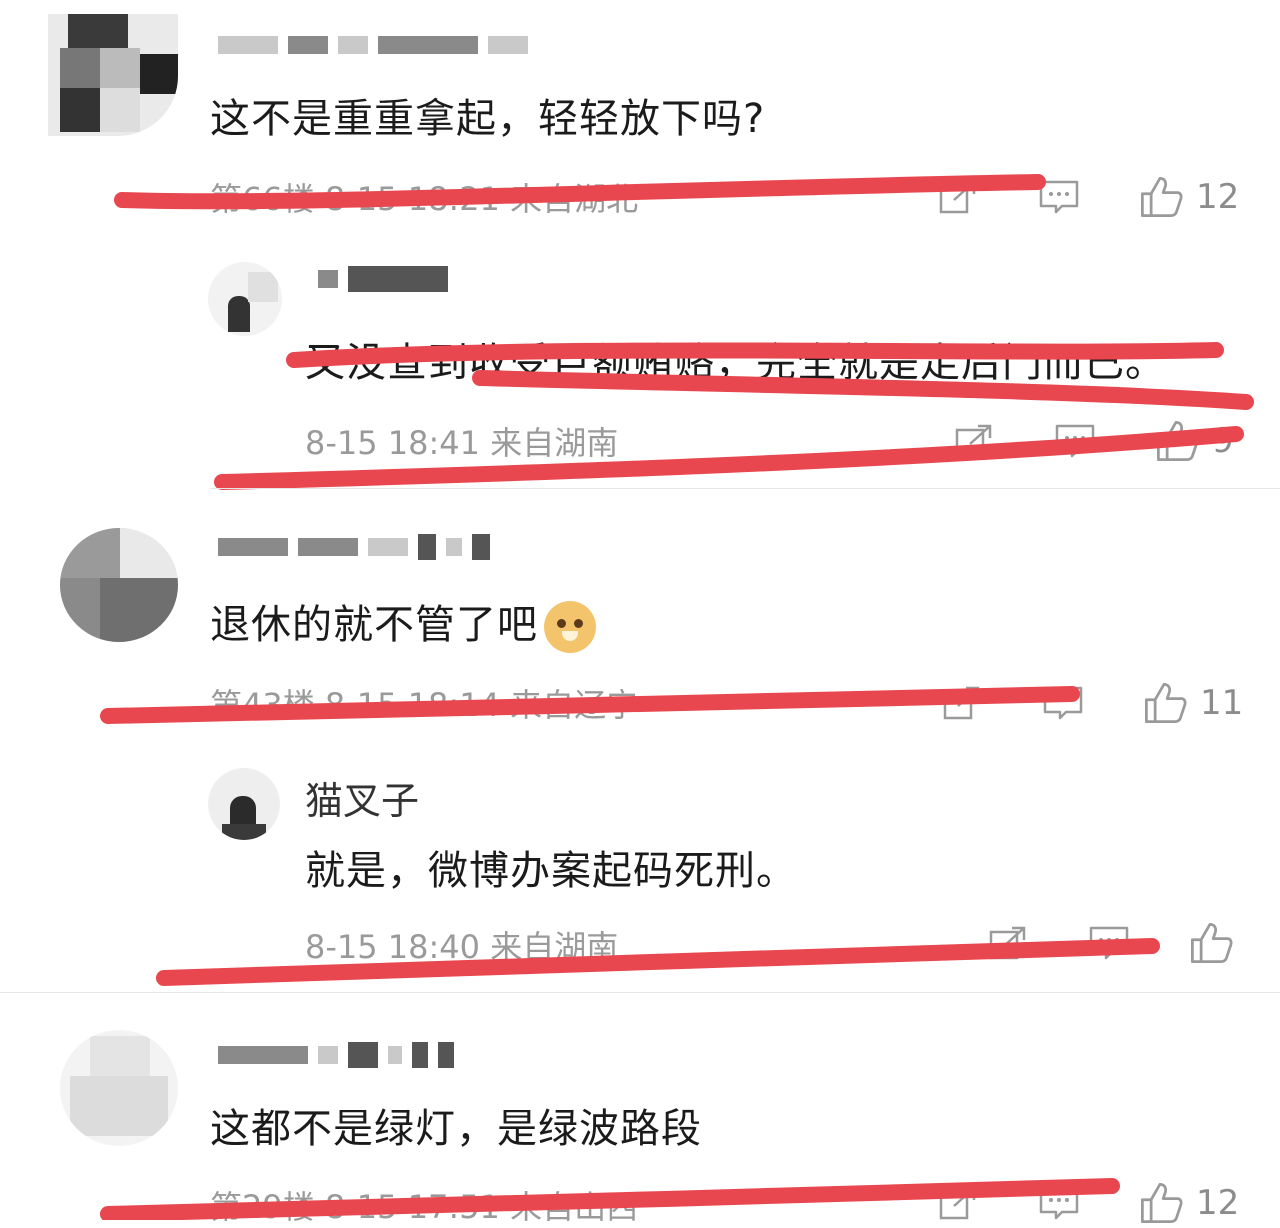  I want to click on reply-meta: 8-15 18:41 来自湖南, so click(462, 443).